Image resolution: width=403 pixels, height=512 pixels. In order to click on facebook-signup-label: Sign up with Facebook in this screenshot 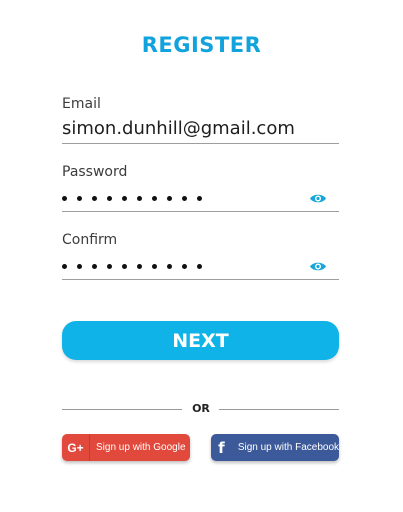, I will do `click(288, 447)`.